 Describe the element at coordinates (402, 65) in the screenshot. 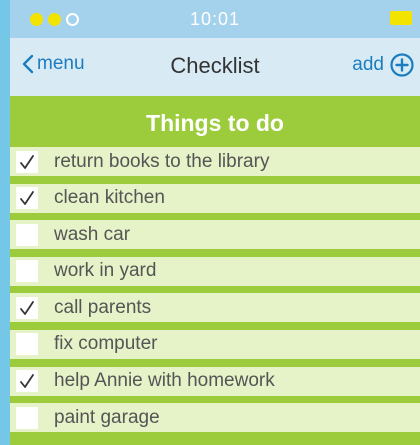

I see `plus-circle-icon` at that location.